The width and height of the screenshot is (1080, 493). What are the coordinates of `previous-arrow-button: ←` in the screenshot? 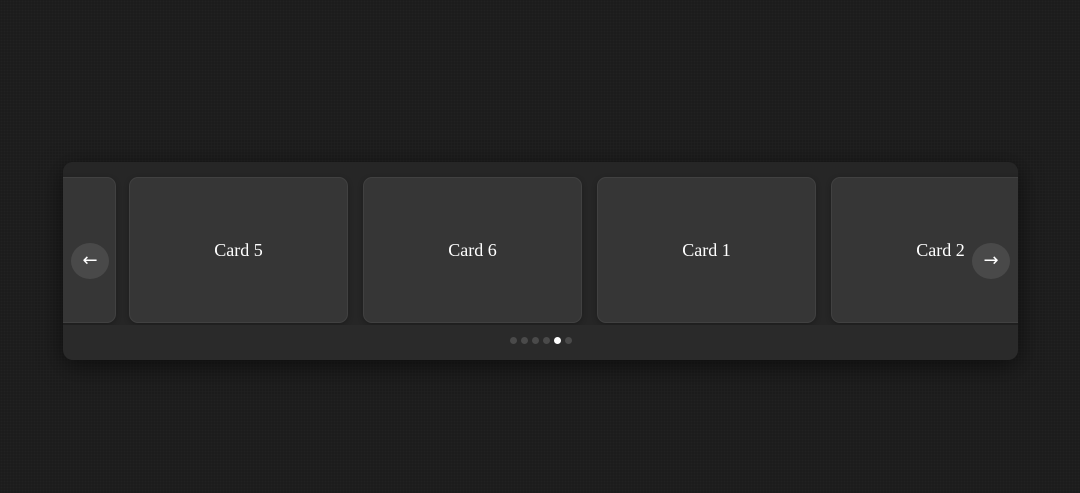 It's located at (90, 261).